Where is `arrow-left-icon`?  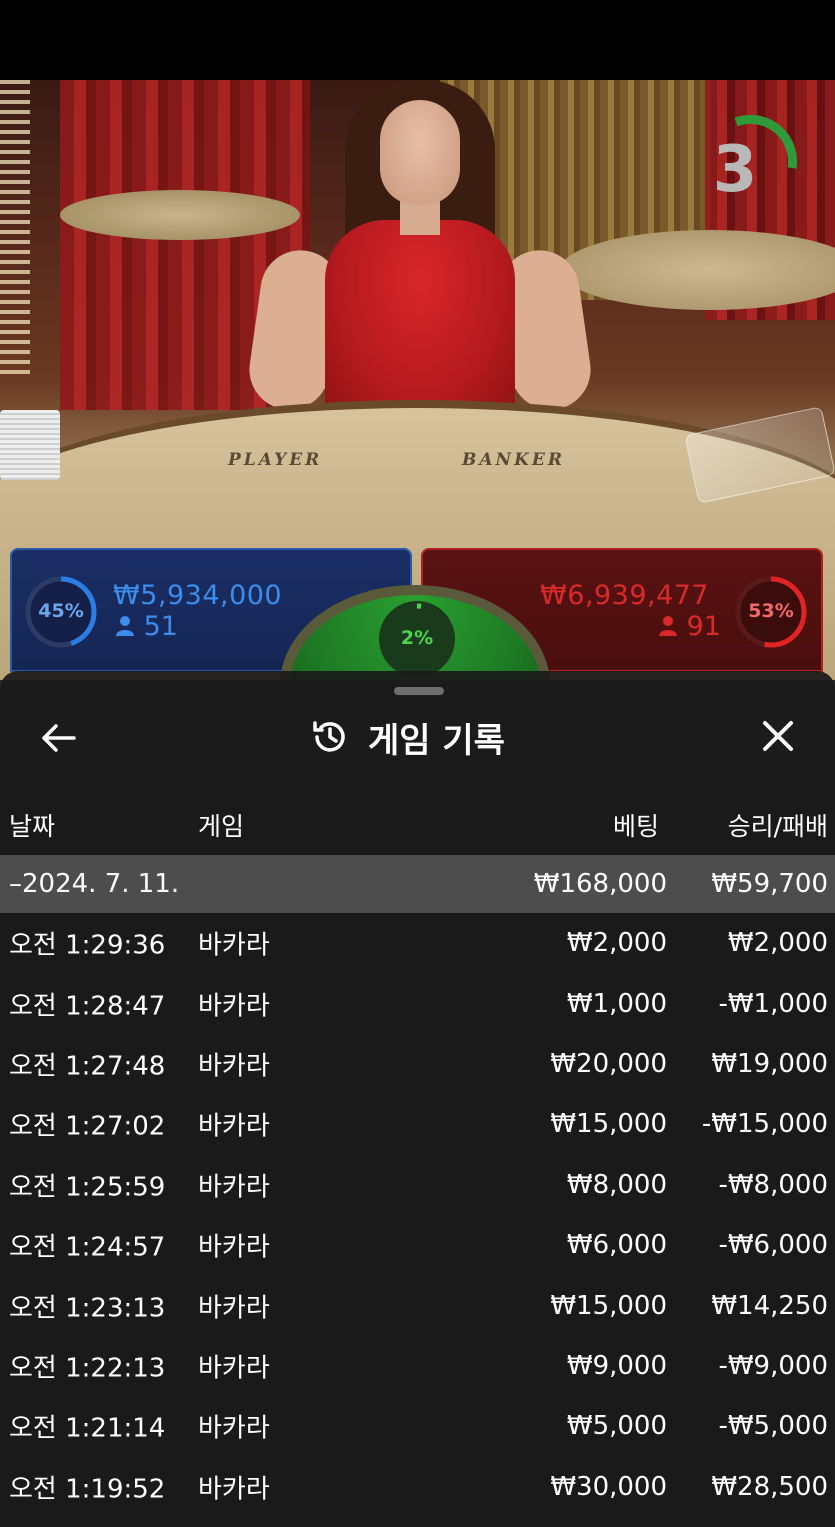 arrow-left-icon is located at coordinates (59, 738).